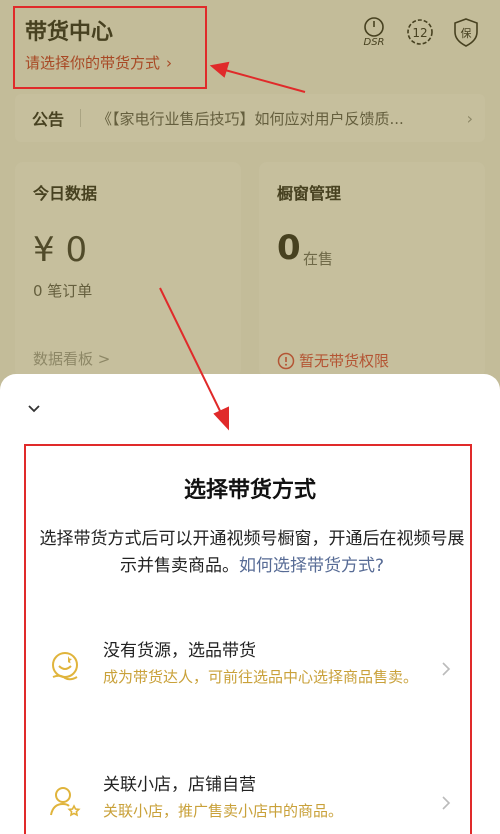  I want to click on option-select-products: 没有货源，选品带货 成为带货达人，可前往选品中心选择商品售卖。, so click(250, 674).